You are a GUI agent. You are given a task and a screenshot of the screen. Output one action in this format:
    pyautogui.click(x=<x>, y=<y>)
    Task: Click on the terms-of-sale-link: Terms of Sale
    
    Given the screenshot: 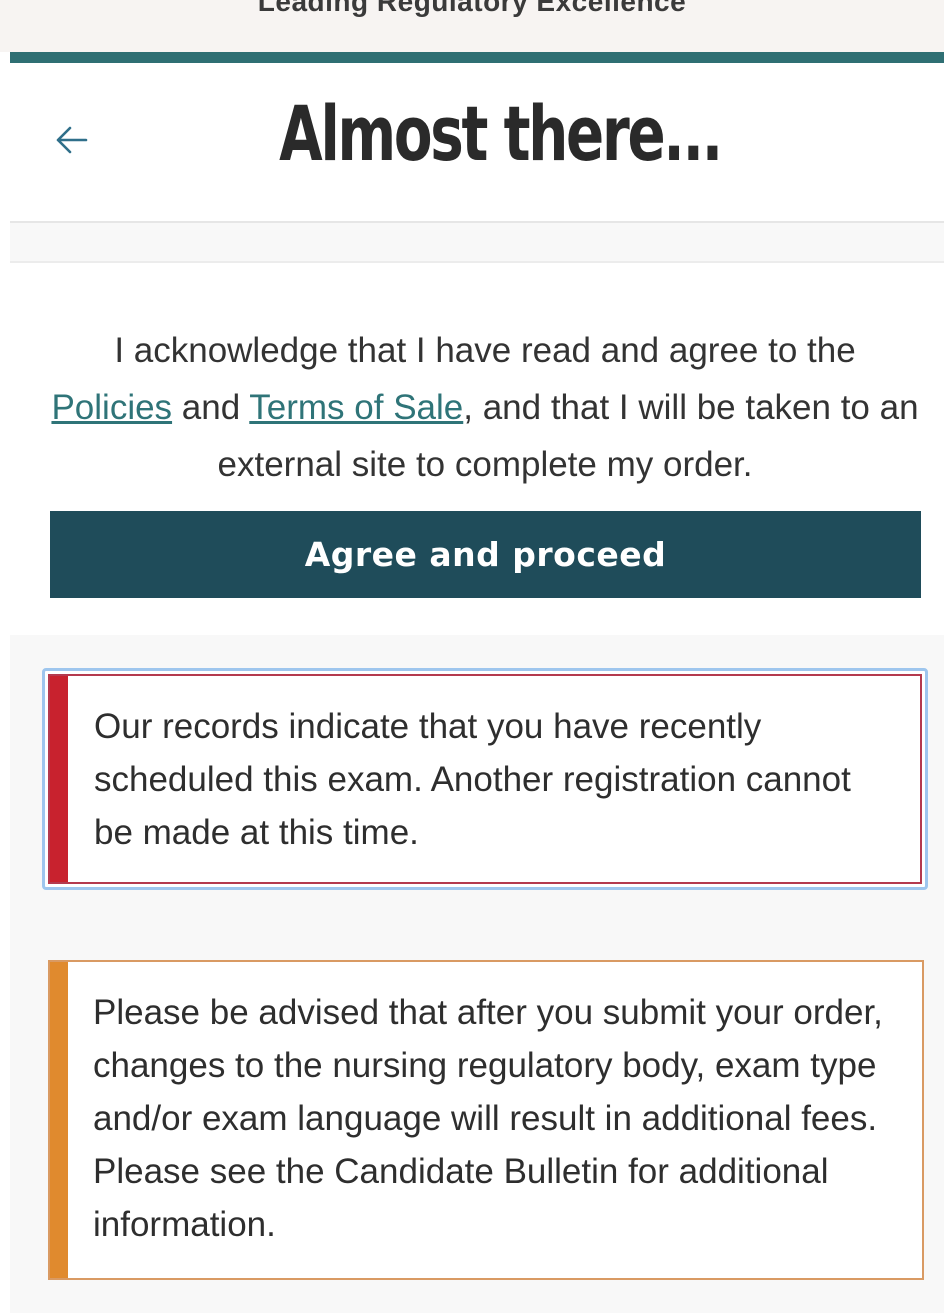 What is the action you would take?
    pyautogui.click(x=356, y=407)
    